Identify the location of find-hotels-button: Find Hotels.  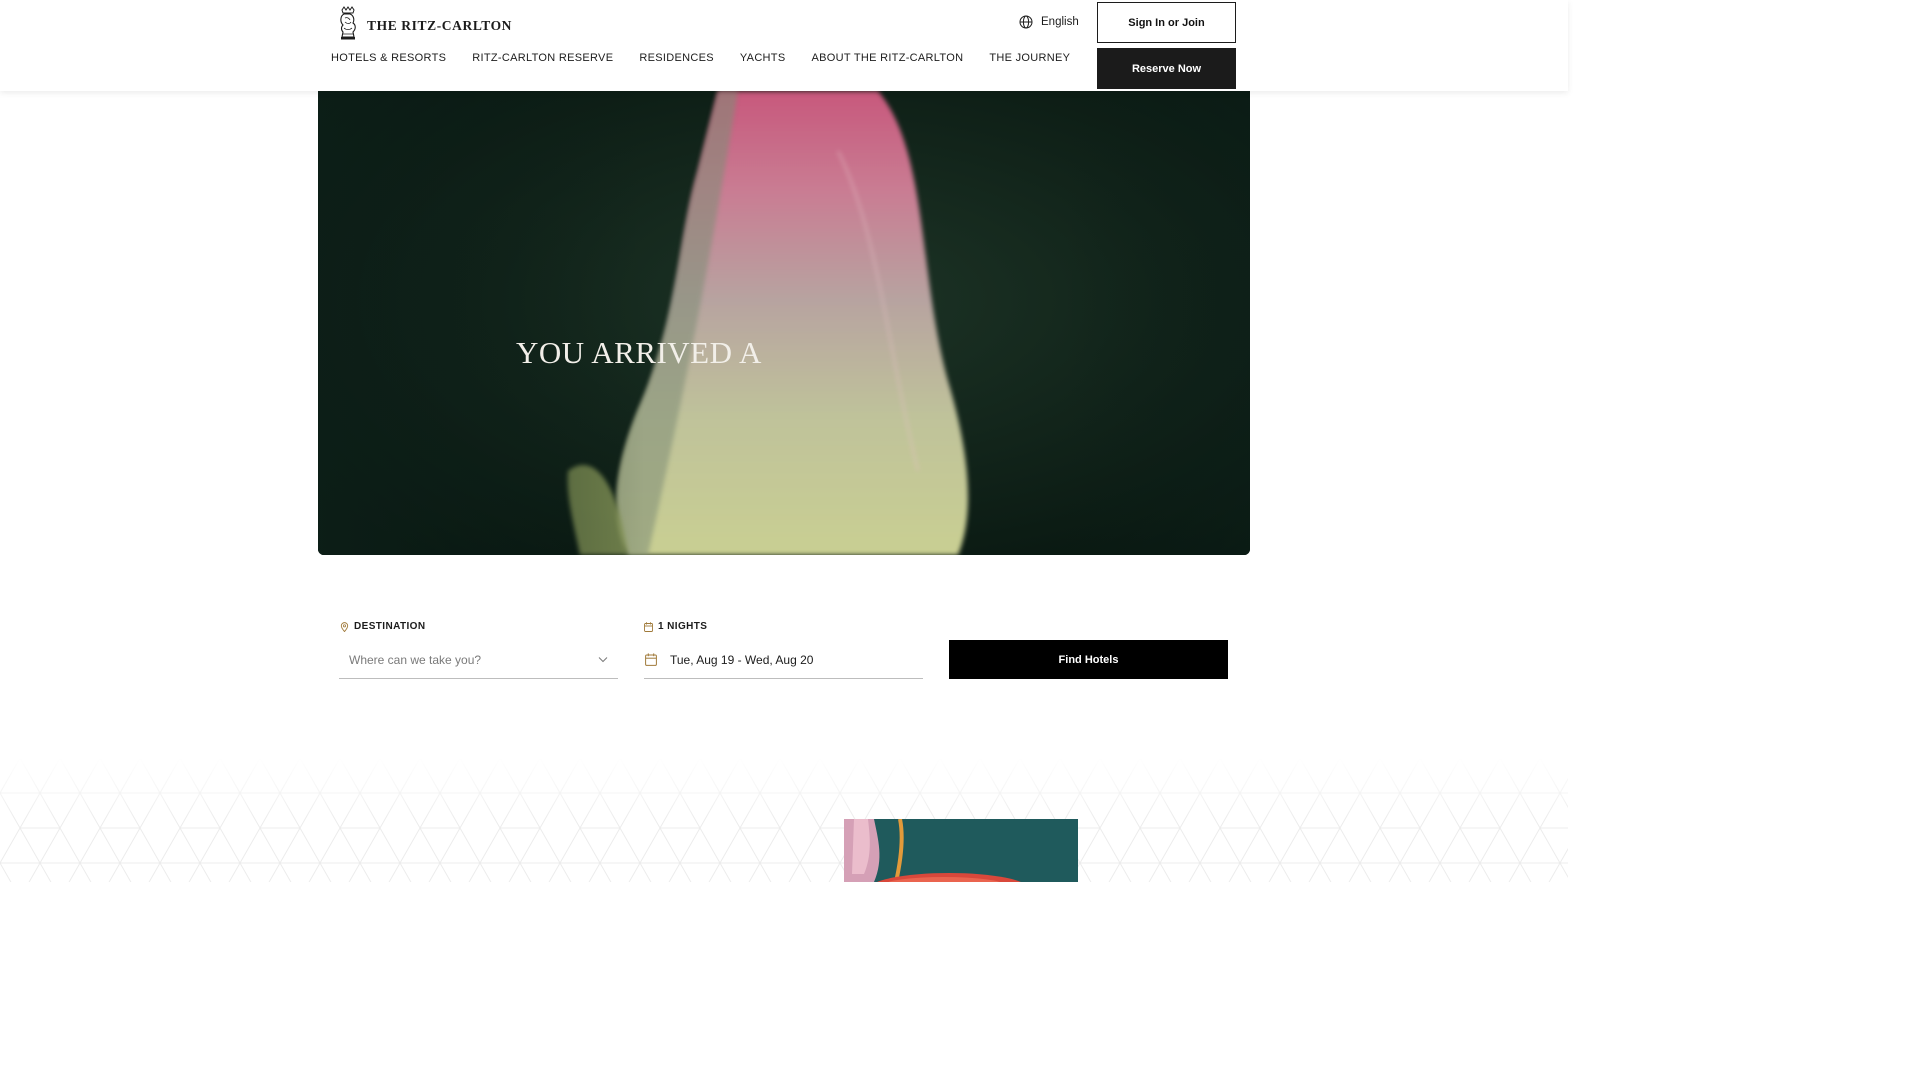
(1088, 659).